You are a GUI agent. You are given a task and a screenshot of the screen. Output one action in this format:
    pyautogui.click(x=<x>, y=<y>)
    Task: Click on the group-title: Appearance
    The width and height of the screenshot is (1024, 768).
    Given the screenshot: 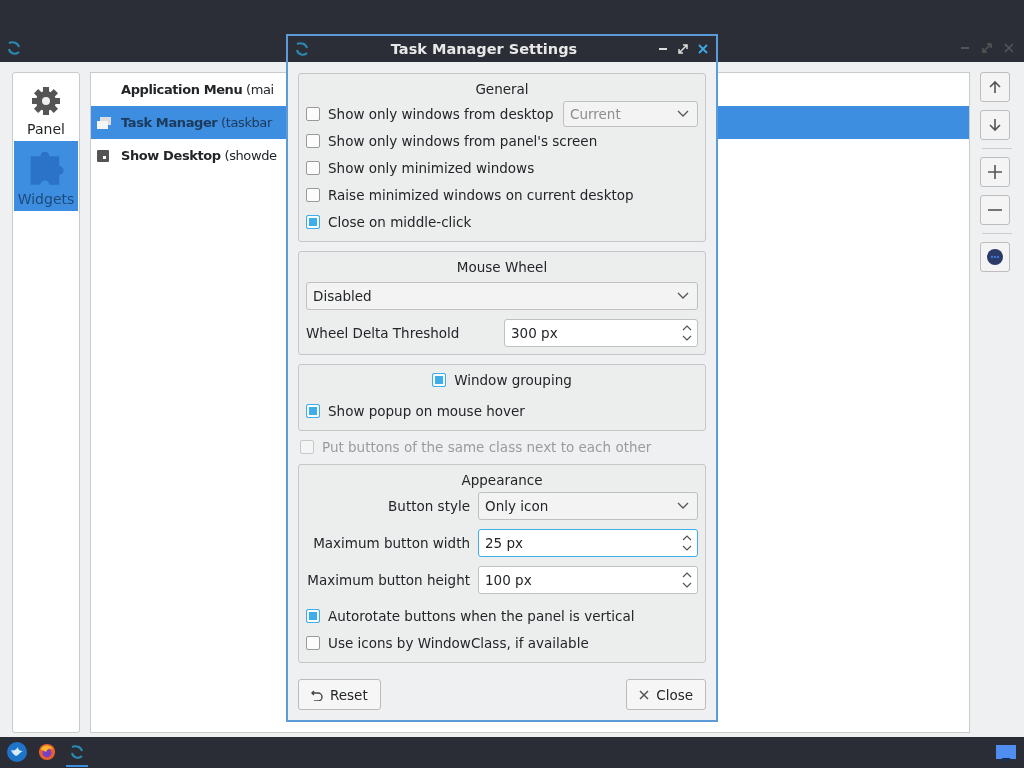 What is the action you would take?
    pyautogui.click(x=502, y=480)
    